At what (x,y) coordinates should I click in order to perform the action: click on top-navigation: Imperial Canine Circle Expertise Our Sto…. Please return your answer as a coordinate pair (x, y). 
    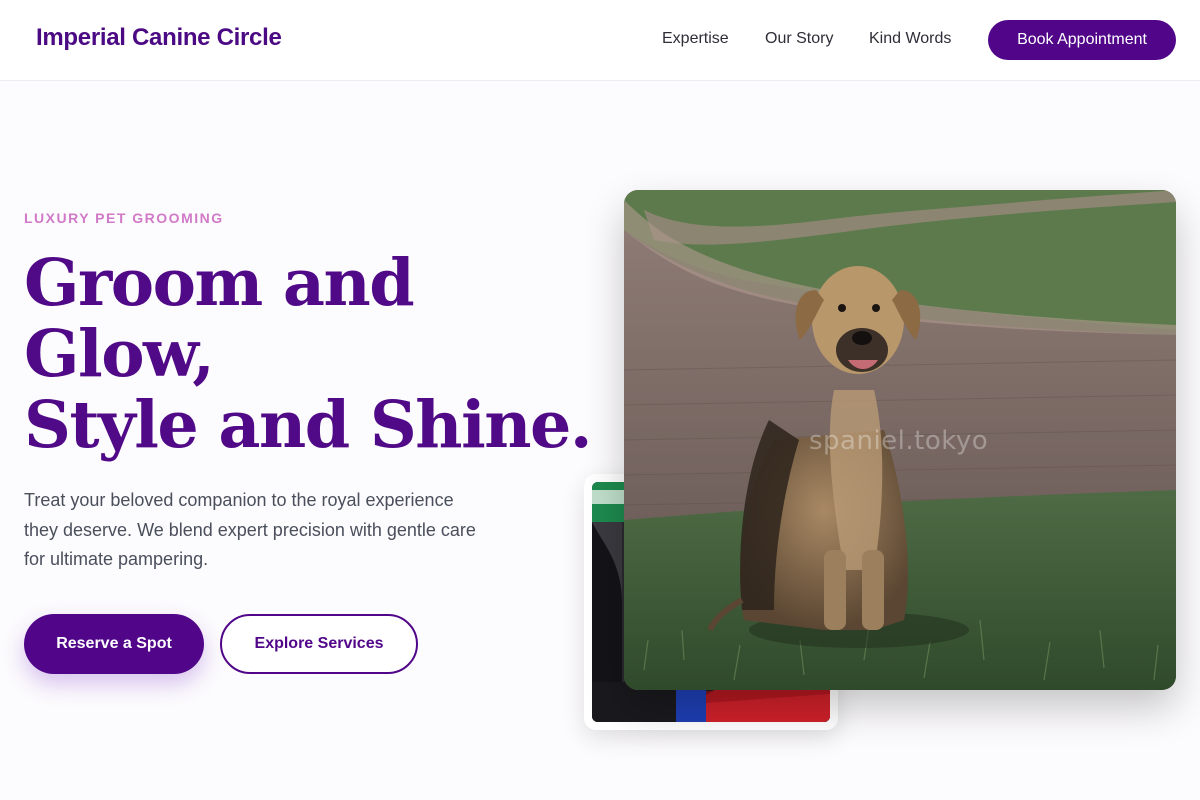
    Looking at the image, I should click on (600, 40).